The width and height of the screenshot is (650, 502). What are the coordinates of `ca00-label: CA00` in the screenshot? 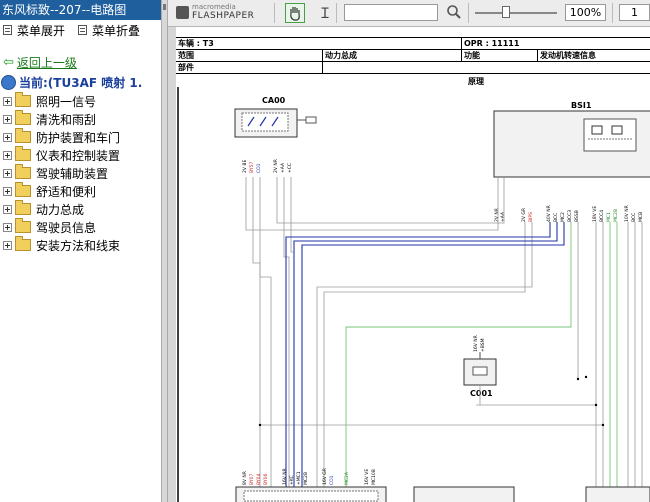 It's located at (274, 100).